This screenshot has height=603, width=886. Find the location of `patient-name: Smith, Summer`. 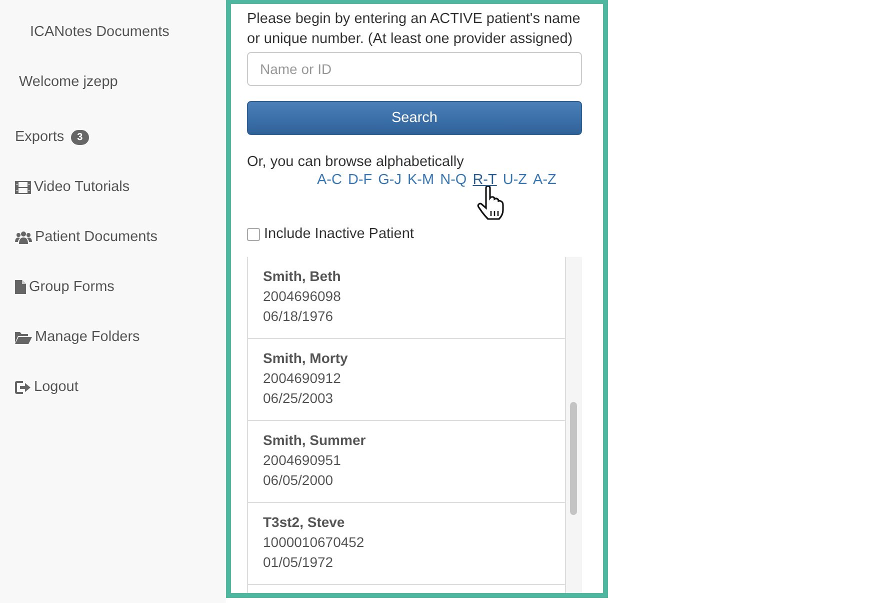

patient-name: Smith, Summer is located at coordinates (315, 440).